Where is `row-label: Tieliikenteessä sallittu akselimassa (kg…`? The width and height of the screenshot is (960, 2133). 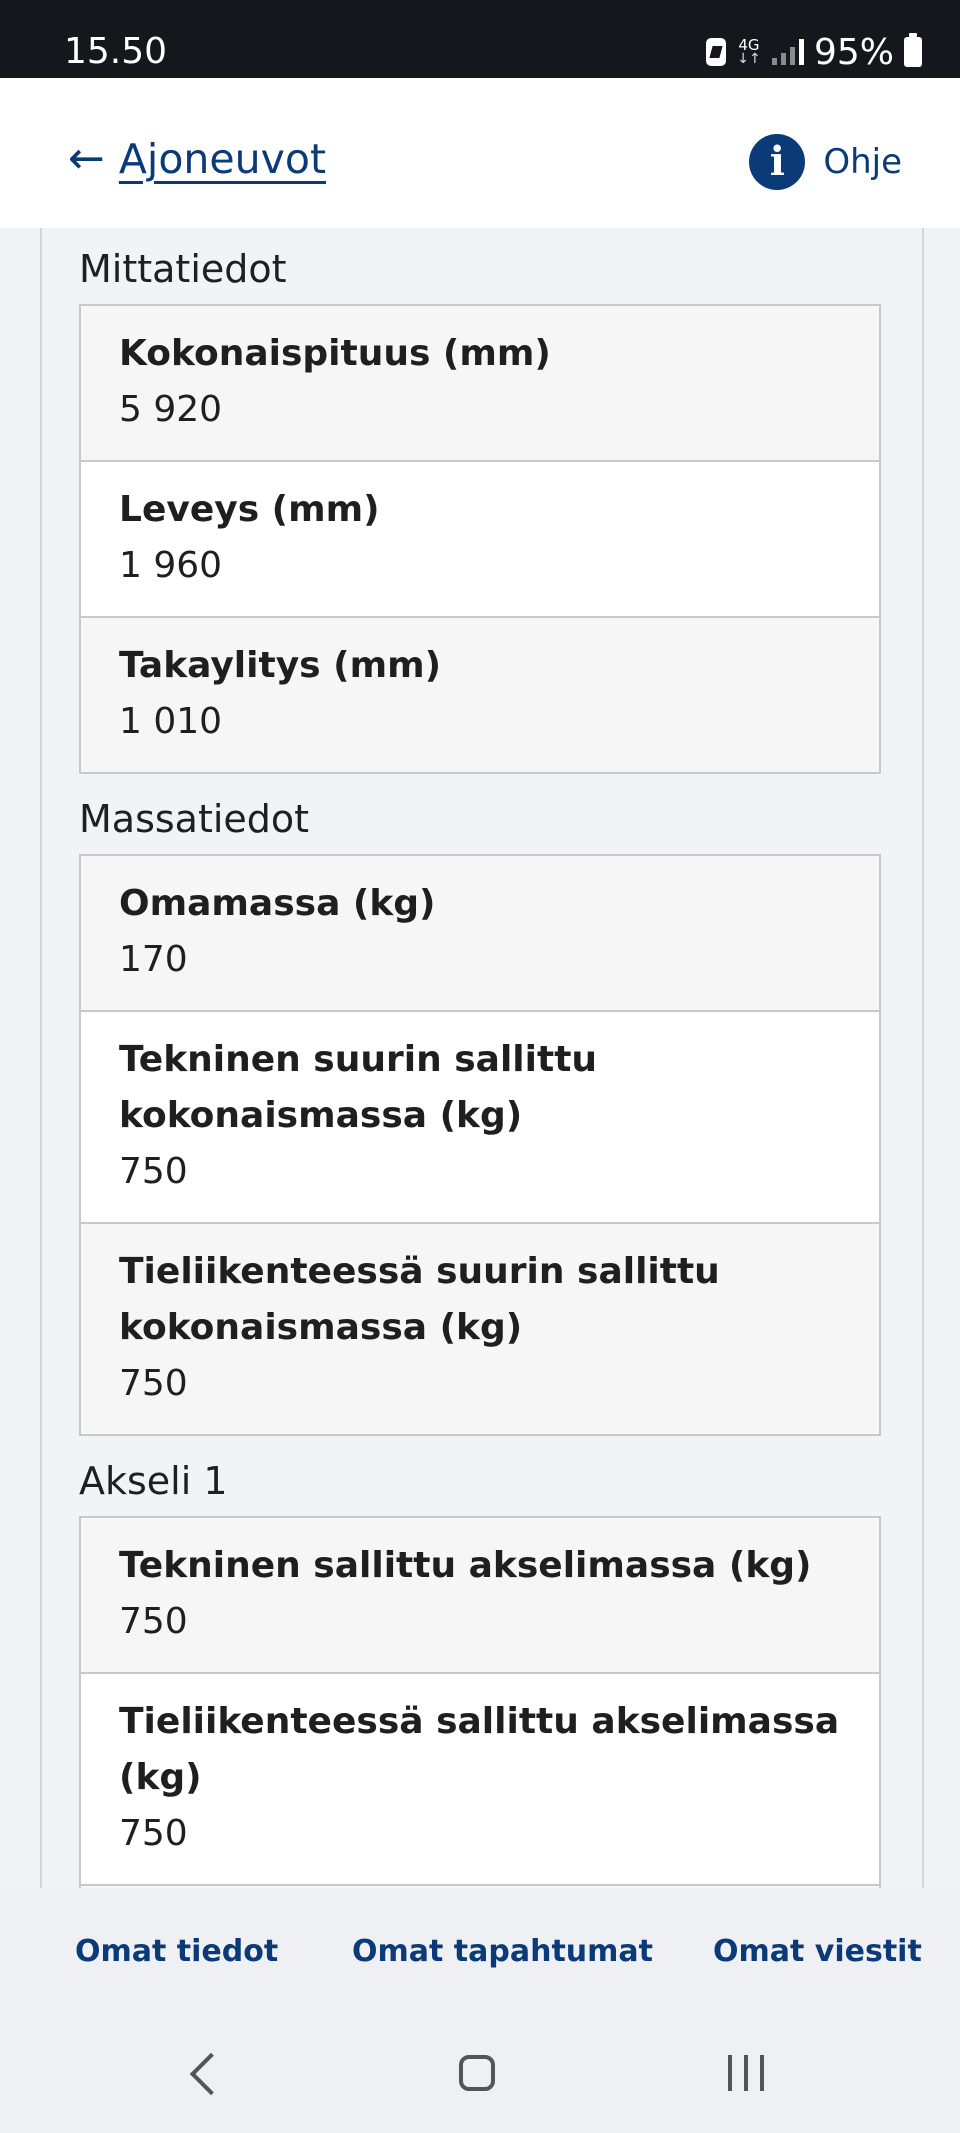 row-label: Tieliikenteessä sallittu akselimassa (kg… is located at coordinates (479, 1749).